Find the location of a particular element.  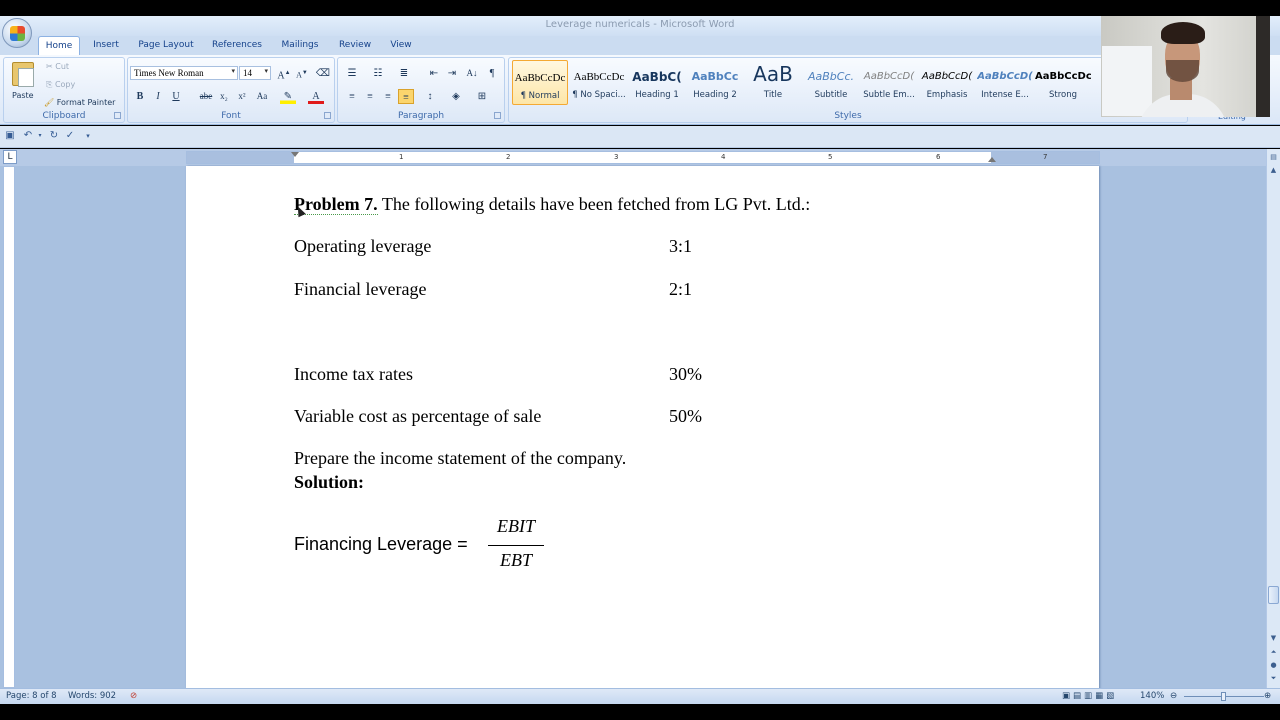

style-preview: AaBbC( is located at coordinates (657, 77).